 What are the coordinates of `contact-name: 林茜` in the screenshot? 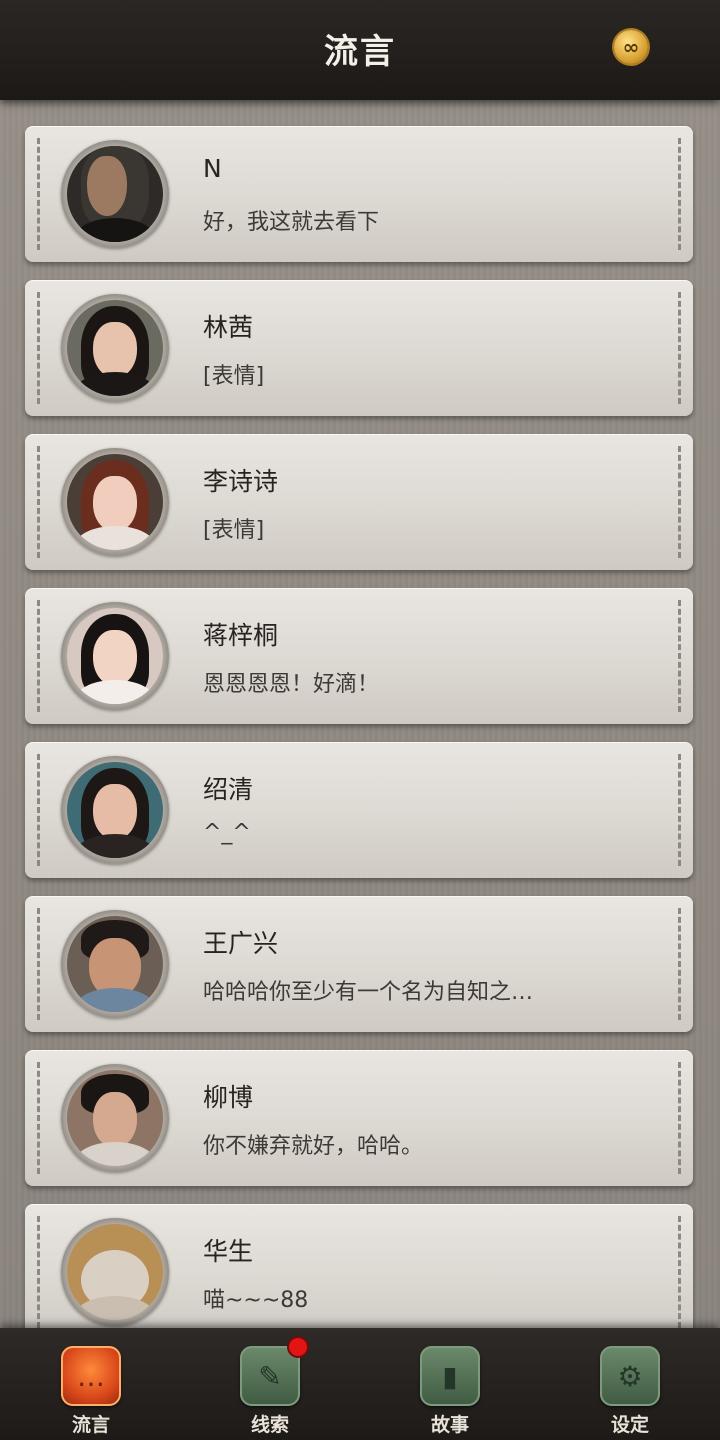 It's located at (228, 327).